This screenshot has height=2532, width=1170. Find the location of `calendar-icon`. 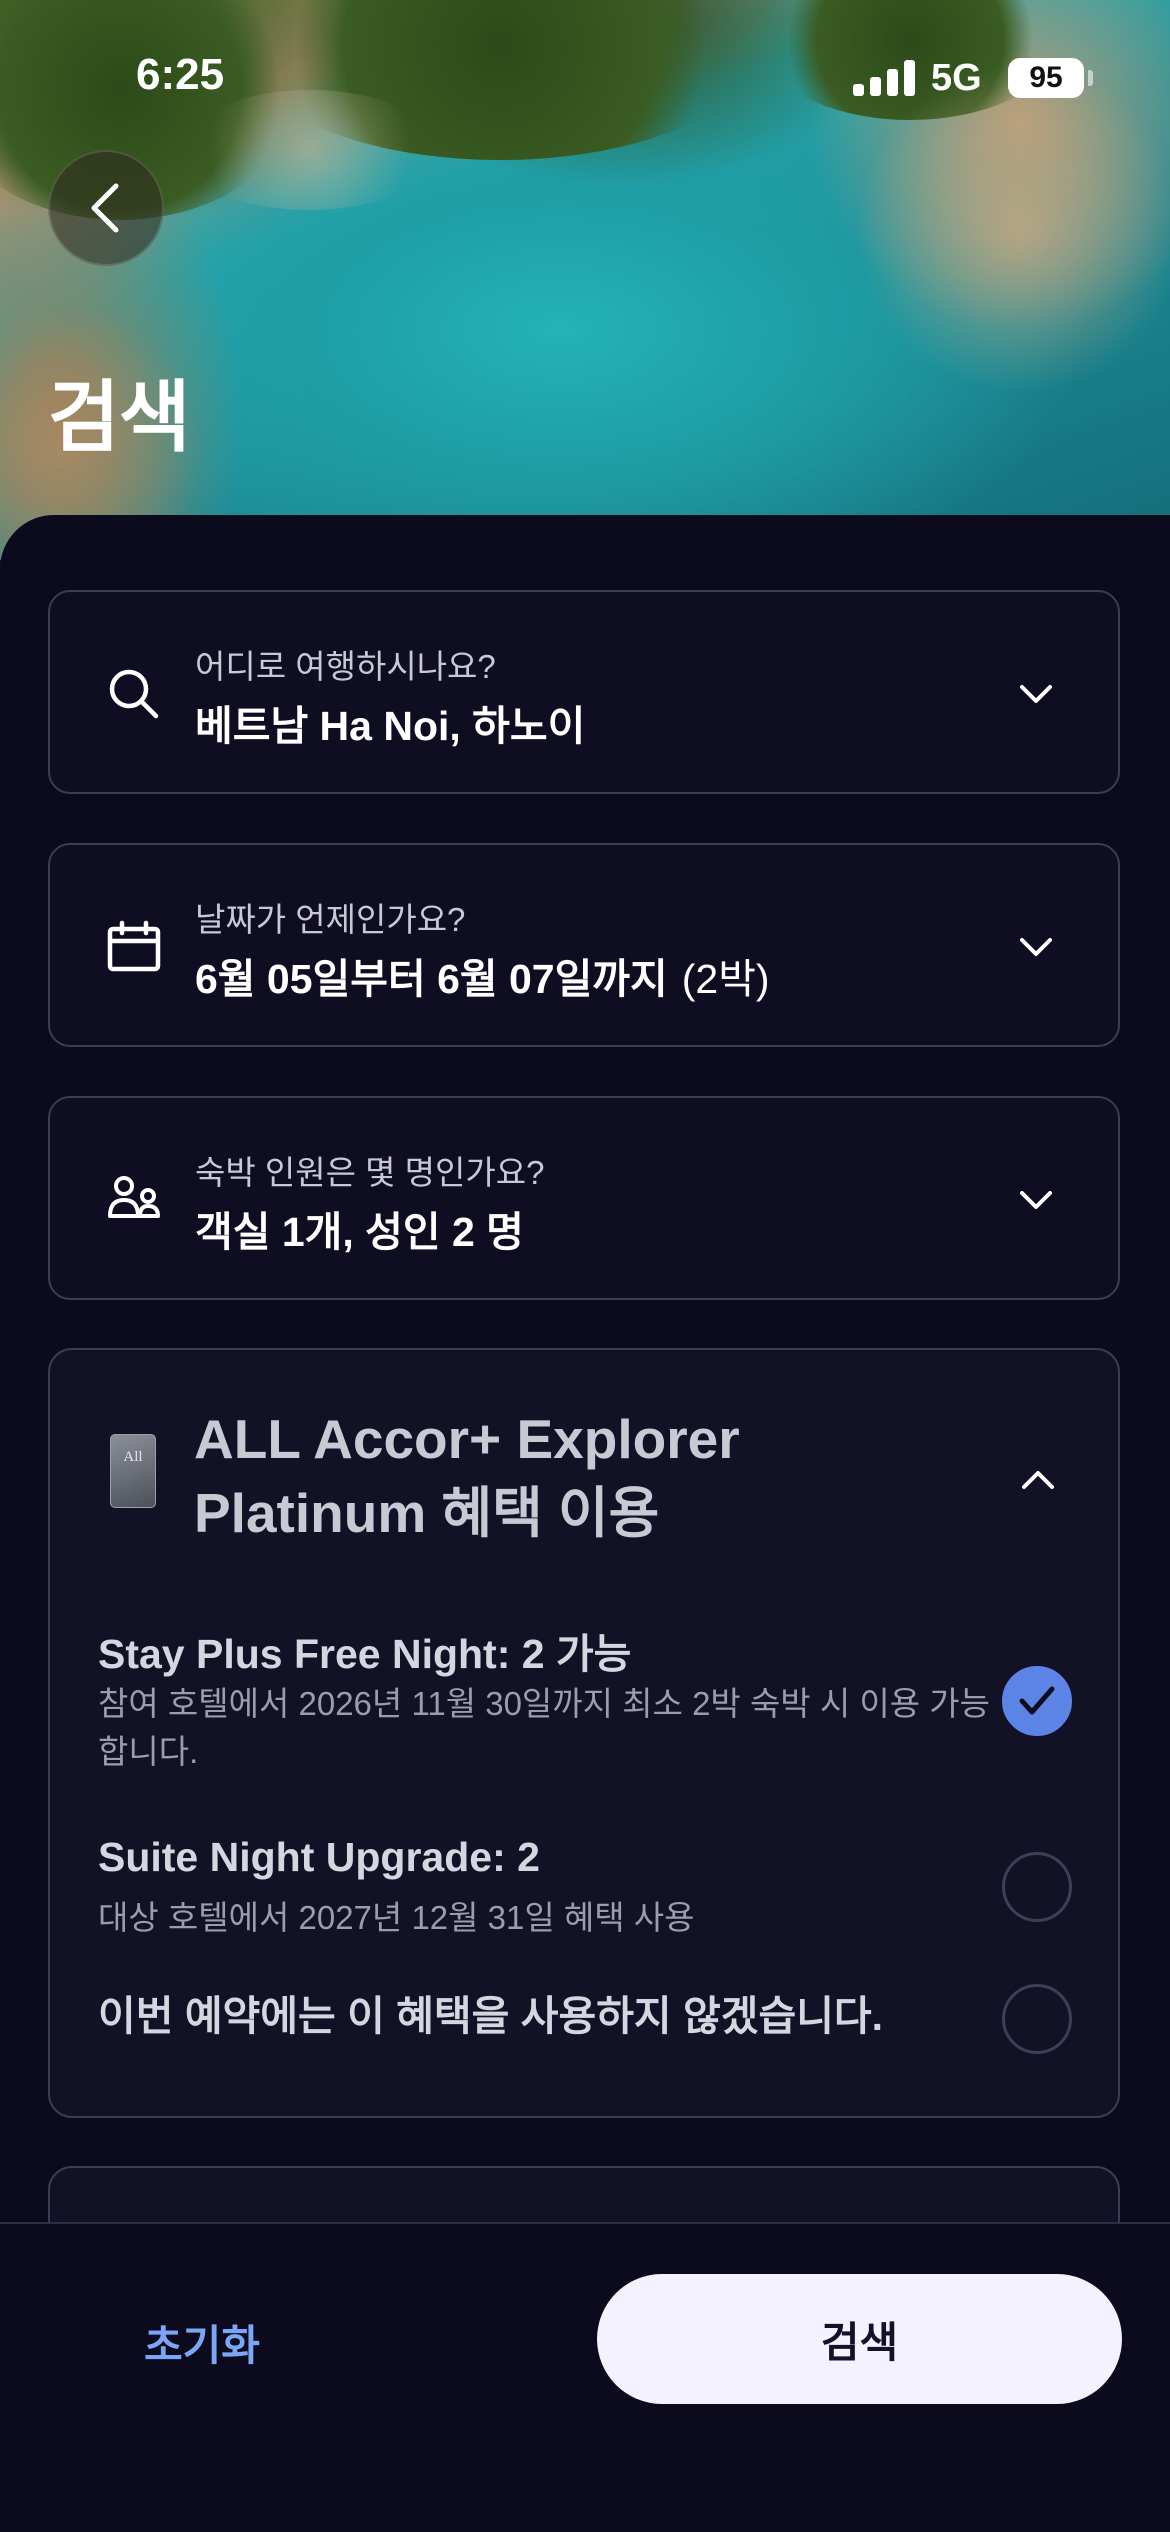

calendar-icon is located at coordinates (134, 946).